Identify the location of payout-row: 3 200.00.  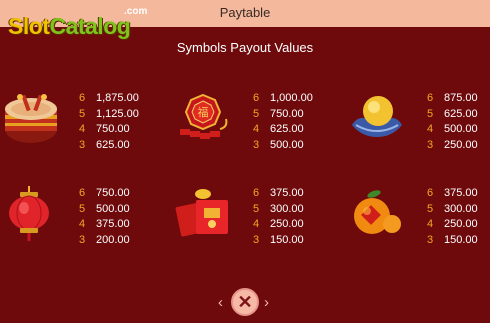
(104, 241).